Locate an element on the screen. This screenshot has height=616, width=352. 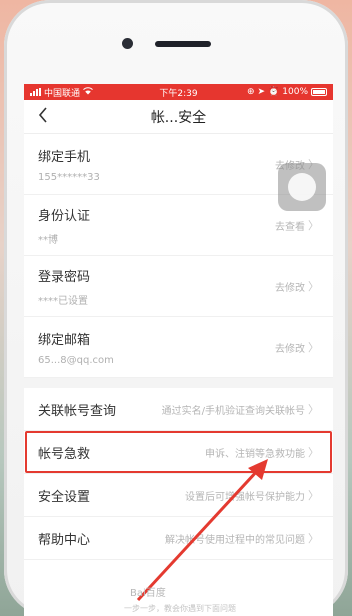
watermark-caption: 一步一步，教会你遇到下面问题 is located at coordinates (180, 608).